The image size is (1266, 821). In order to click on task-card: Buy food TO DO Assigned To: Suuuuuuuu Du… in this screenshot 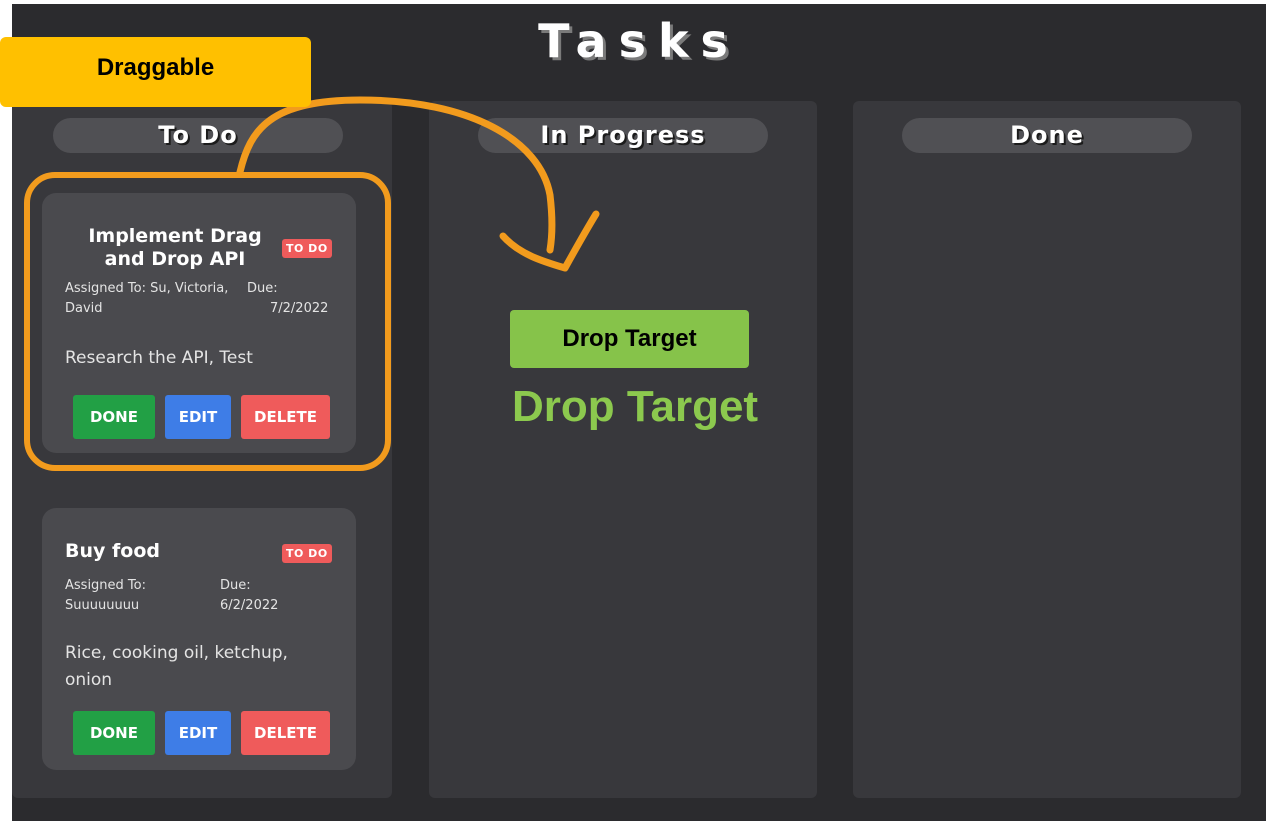, I will do `click(199, 639)`.